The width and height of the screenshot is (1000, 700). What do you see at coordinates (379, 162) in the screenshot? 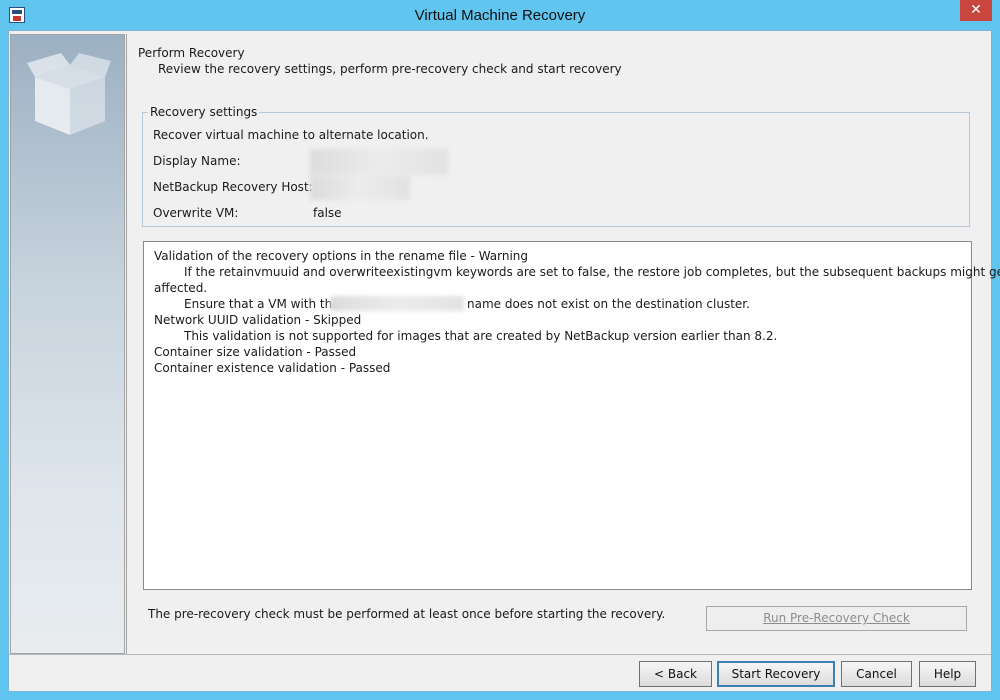
I see `display-name-value-redacted` at bounding box center [379, 162].